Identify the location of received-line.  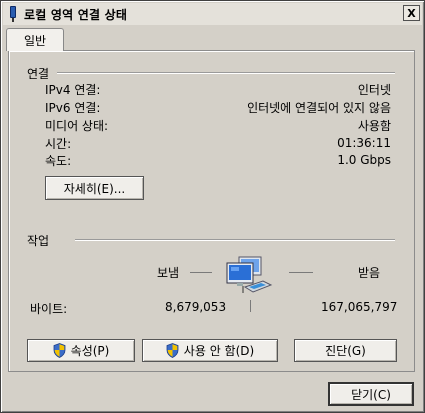
(301, 272).